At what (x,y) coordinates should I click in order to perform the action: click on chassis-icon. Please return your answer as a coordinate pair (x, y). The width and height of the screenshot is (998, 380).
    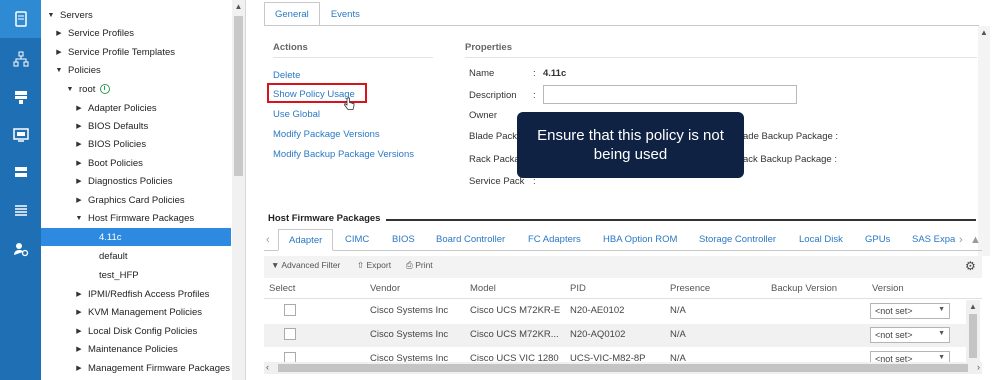
    Looking at the image, I should click on (20, 173).